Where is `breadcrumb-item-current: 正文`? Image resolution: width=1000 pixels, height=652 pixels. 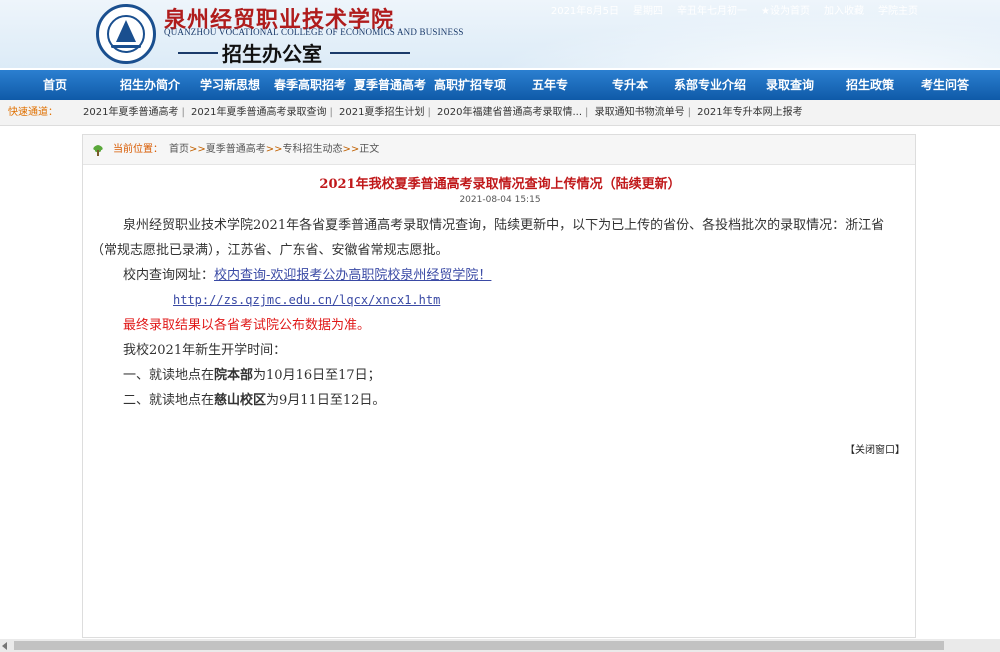 breadcrumb-item-current: 正文 is located at coordinates (369, 149).